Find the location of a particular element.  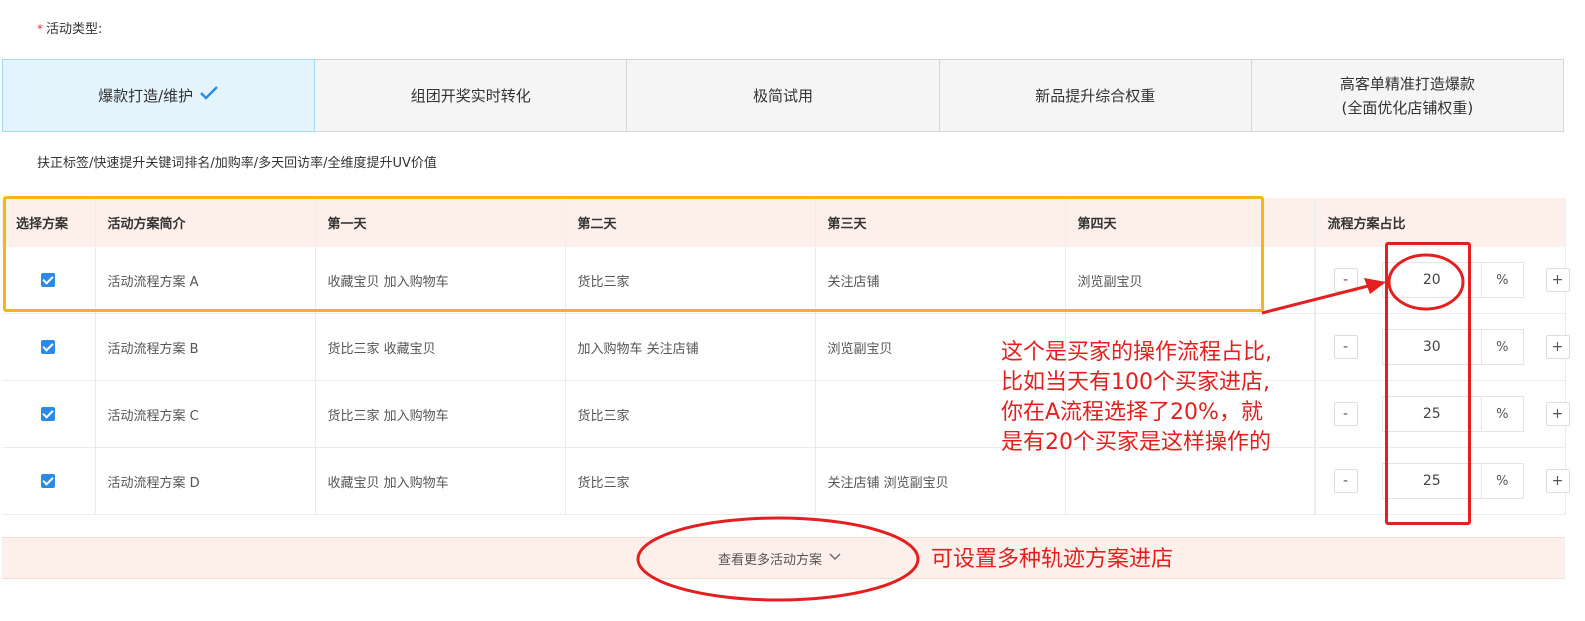

plan-day3: 浏览副宝贝 is located at coordinates (940, 347).